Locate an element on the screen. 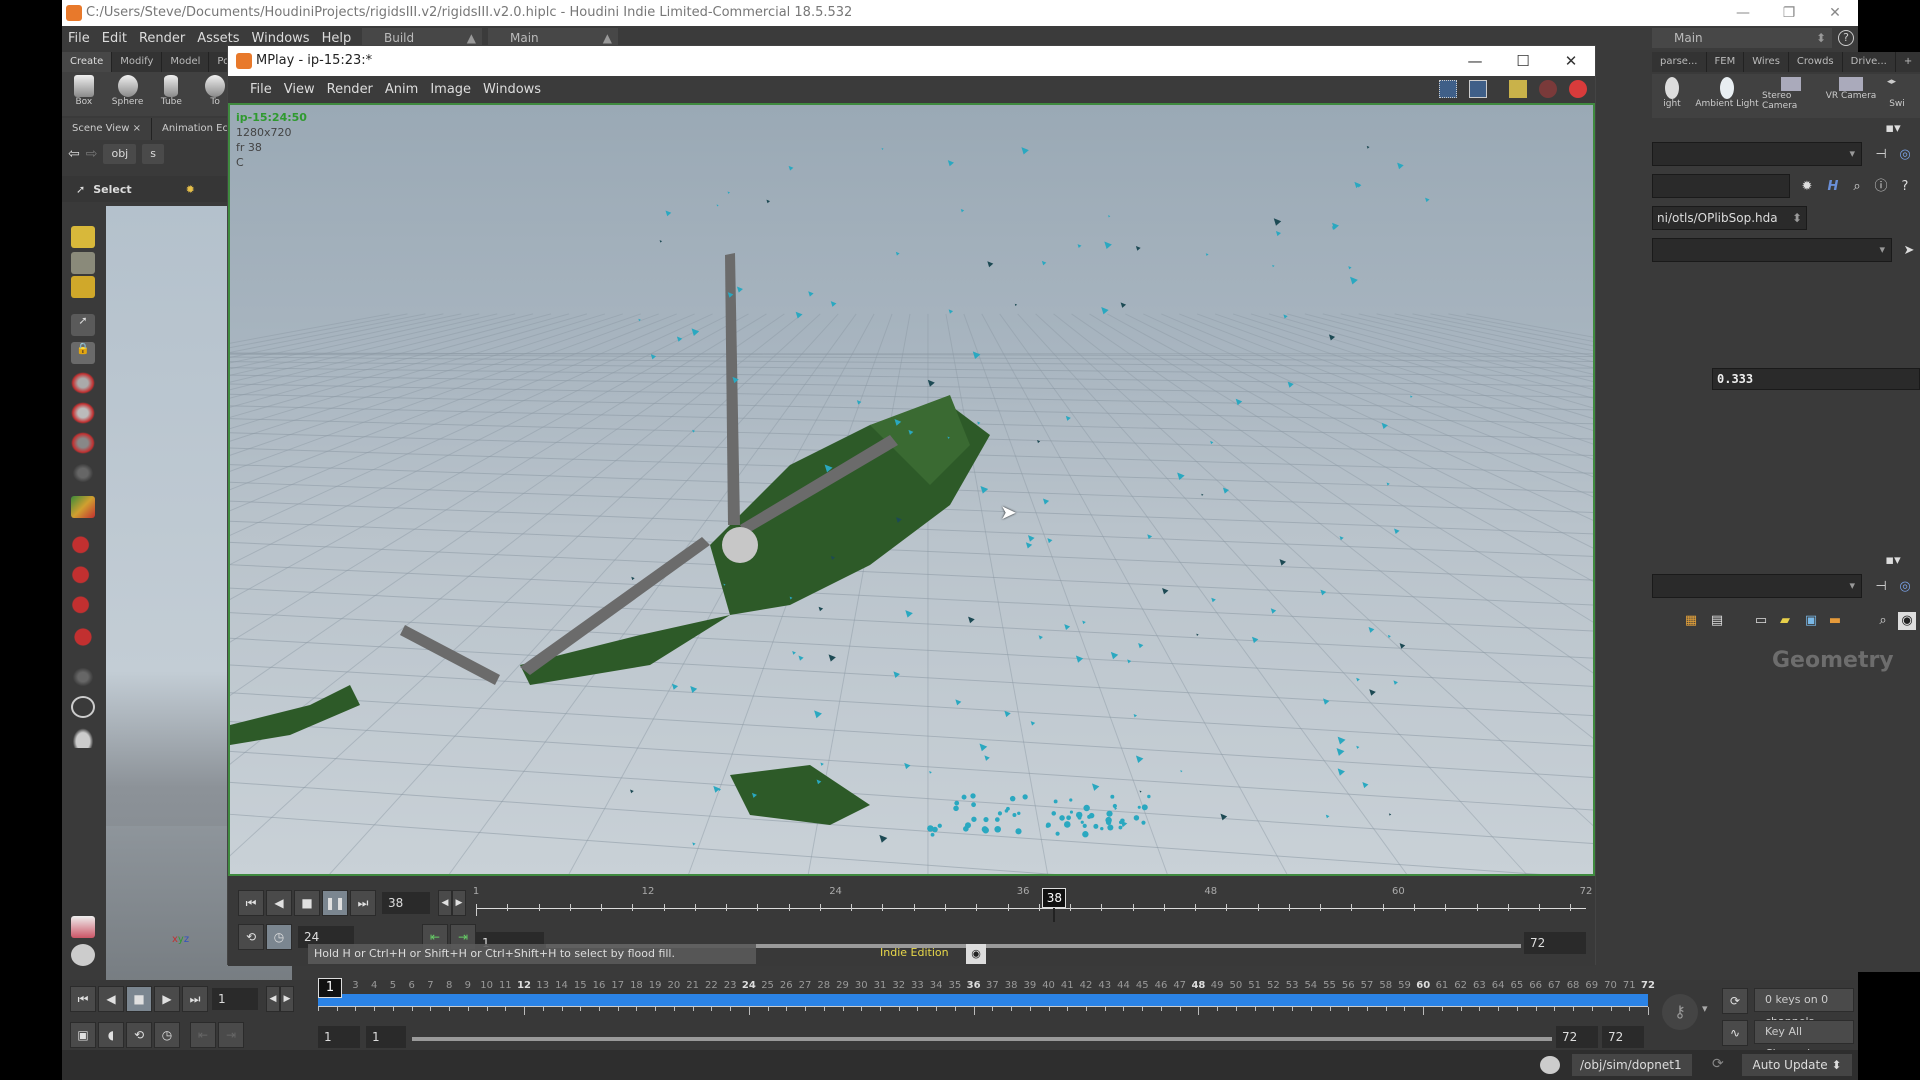 The width and height of the screenshot is (1920, 1080). move-tool-icon is located at coordinates (83, 383).